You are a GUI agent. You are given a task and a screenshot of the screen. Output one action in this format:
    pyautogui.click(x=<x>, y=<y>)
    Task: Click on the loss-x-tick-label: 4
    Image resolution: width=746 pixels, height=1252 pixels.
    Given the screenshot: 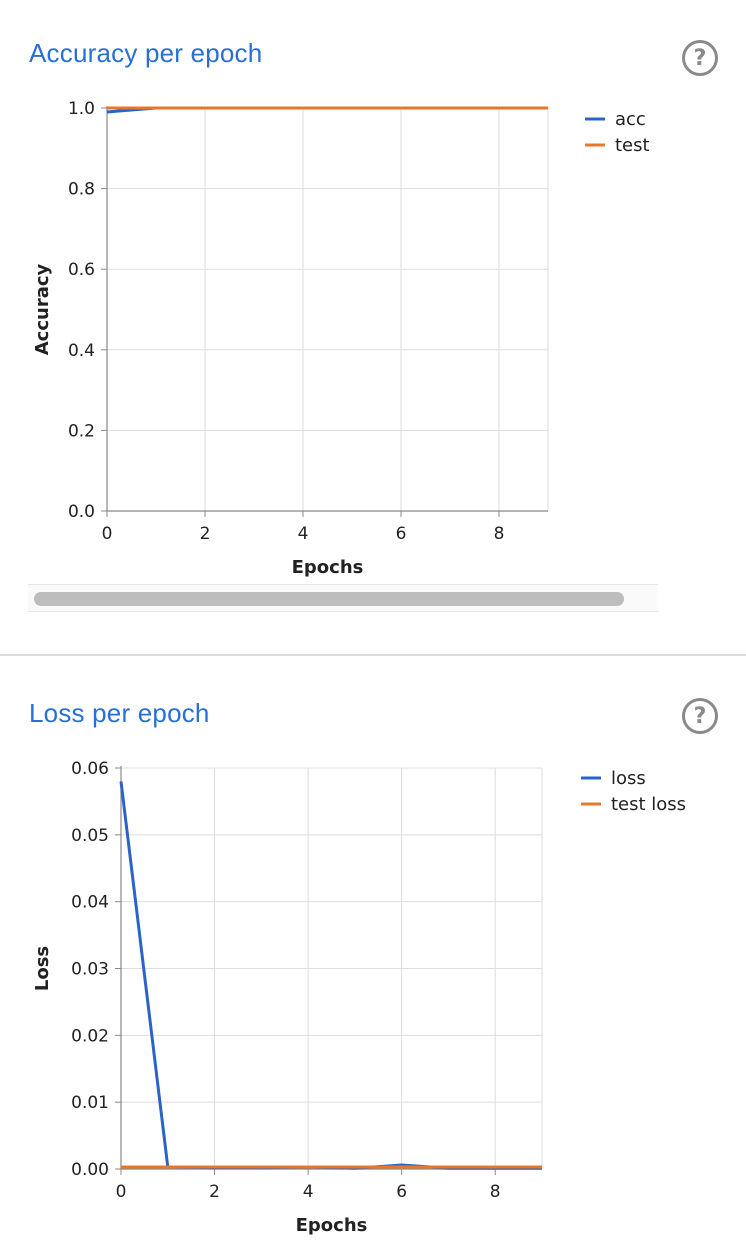 What is the action you would take?
    pyautogui.click(x=308, y=1192)
    